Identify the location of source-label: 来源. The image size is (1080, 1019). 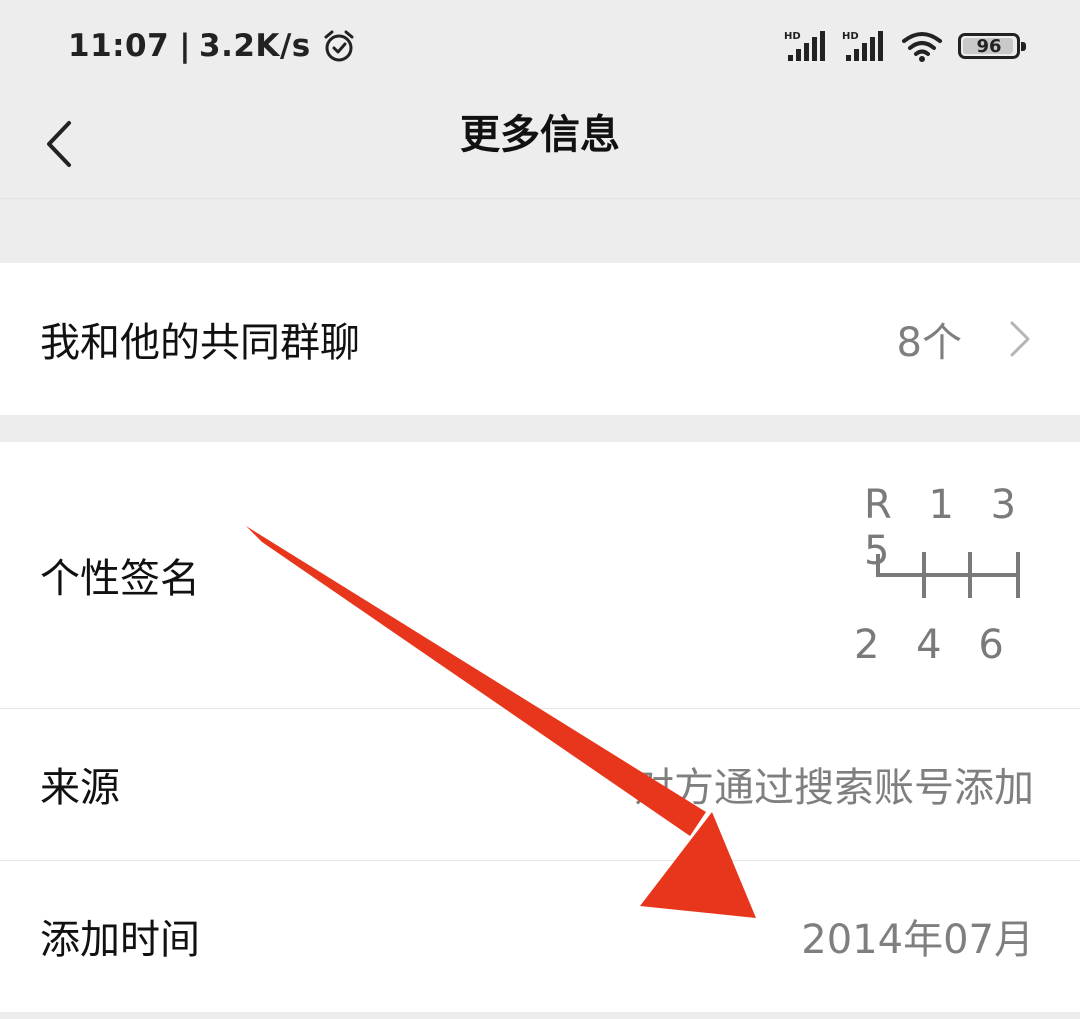
(80, 788).